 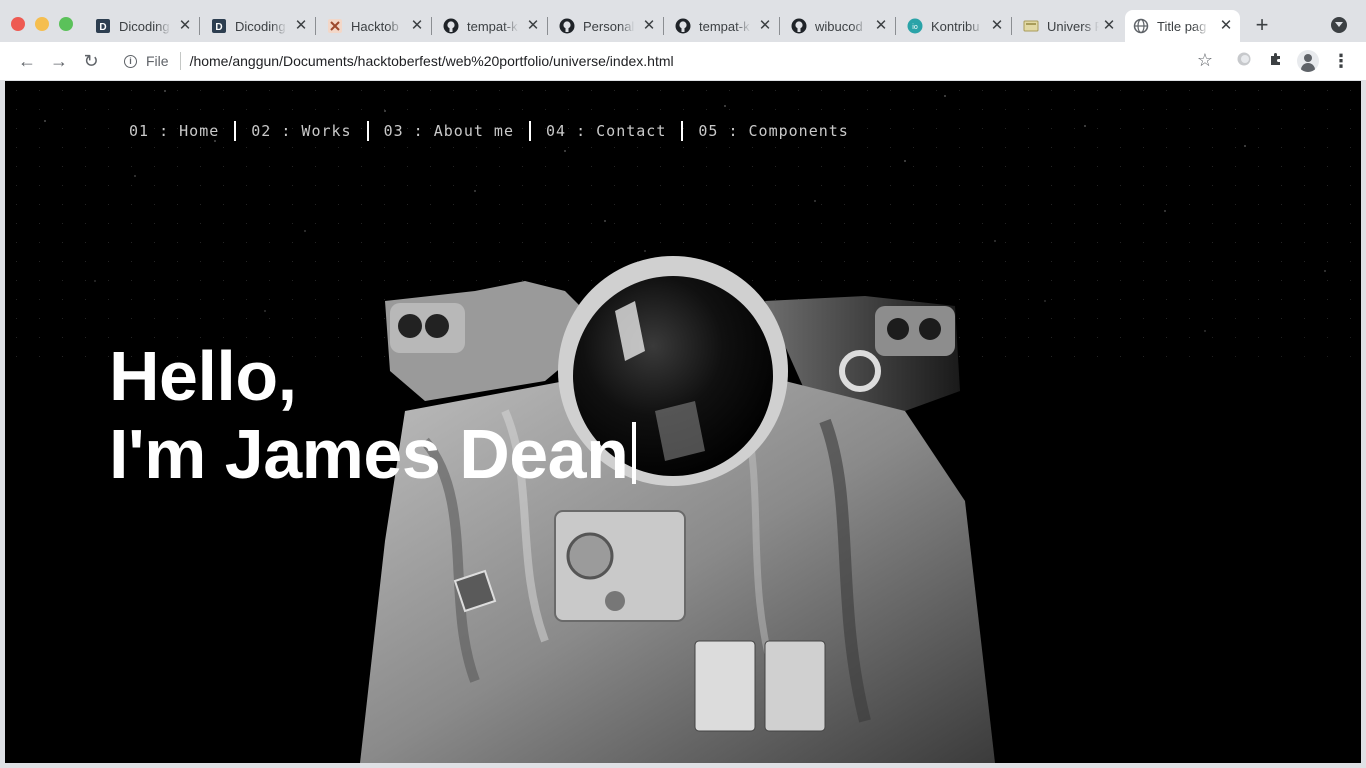 What do you see at coordinates (301, 131) in the screenshot?
I see `nav-link-works: 02 : Works` at bounding box center [301, 131].